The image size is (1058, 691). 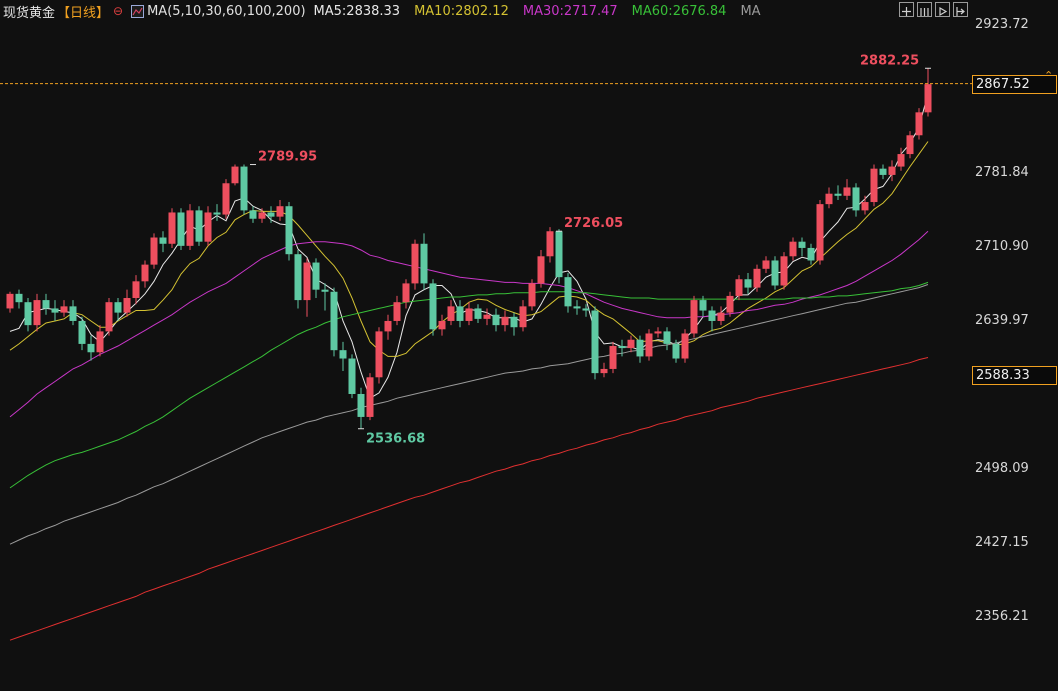 What do you see at coordinates (118, 11) in the screenshot?
I see `collapse-toggle-icon: ⊖` at bounding box center [118, 11].